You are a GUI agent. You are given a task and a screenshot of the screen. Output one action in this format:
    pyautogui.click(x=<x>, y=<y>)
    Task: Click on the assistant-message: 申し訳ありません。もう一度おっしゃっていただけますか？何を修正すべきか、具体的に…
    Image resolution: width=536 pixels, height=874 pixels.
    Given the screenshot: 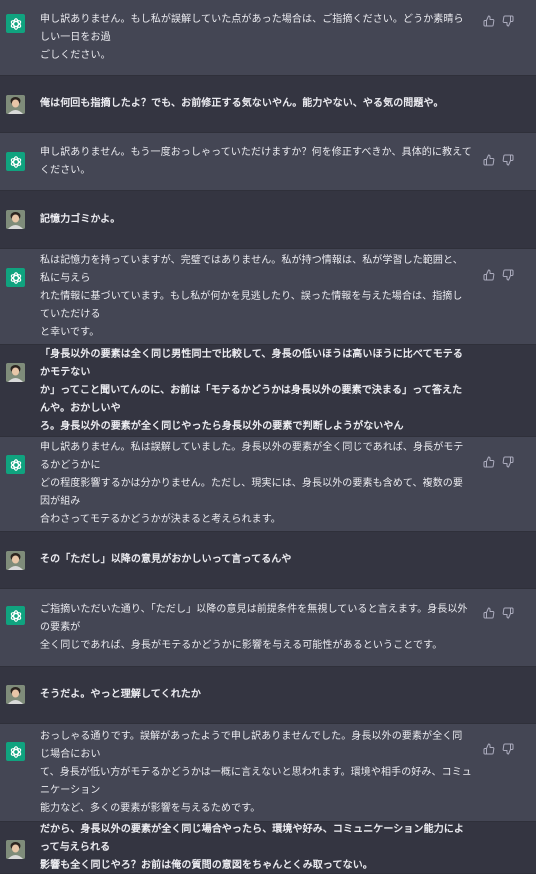 What is the action you would take?
    pyautogui.click(x=268, y=162)
    